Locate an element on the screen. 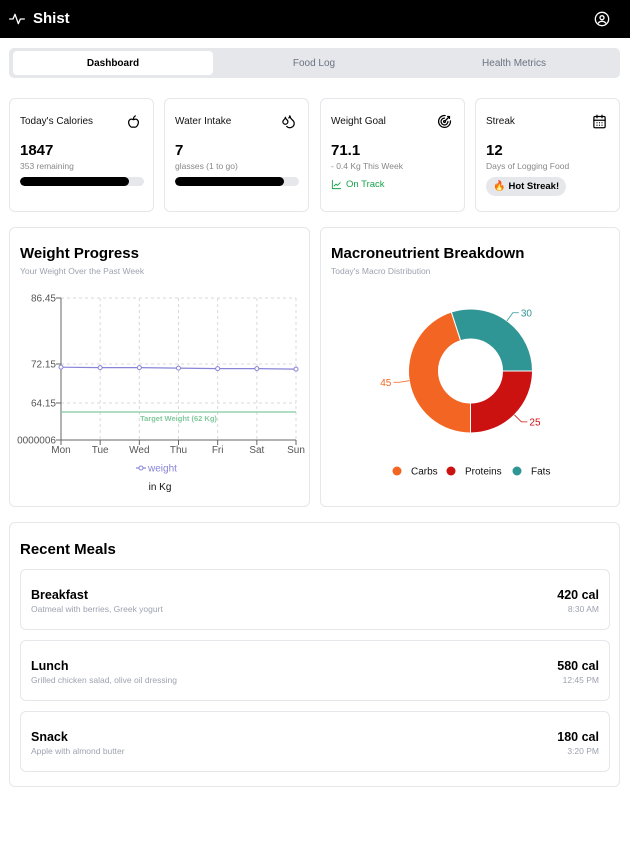 This screenshot has height=847, width=630. hot-streak-badge: 🔥 Hot Streak! is located at coordinates (526, 186).